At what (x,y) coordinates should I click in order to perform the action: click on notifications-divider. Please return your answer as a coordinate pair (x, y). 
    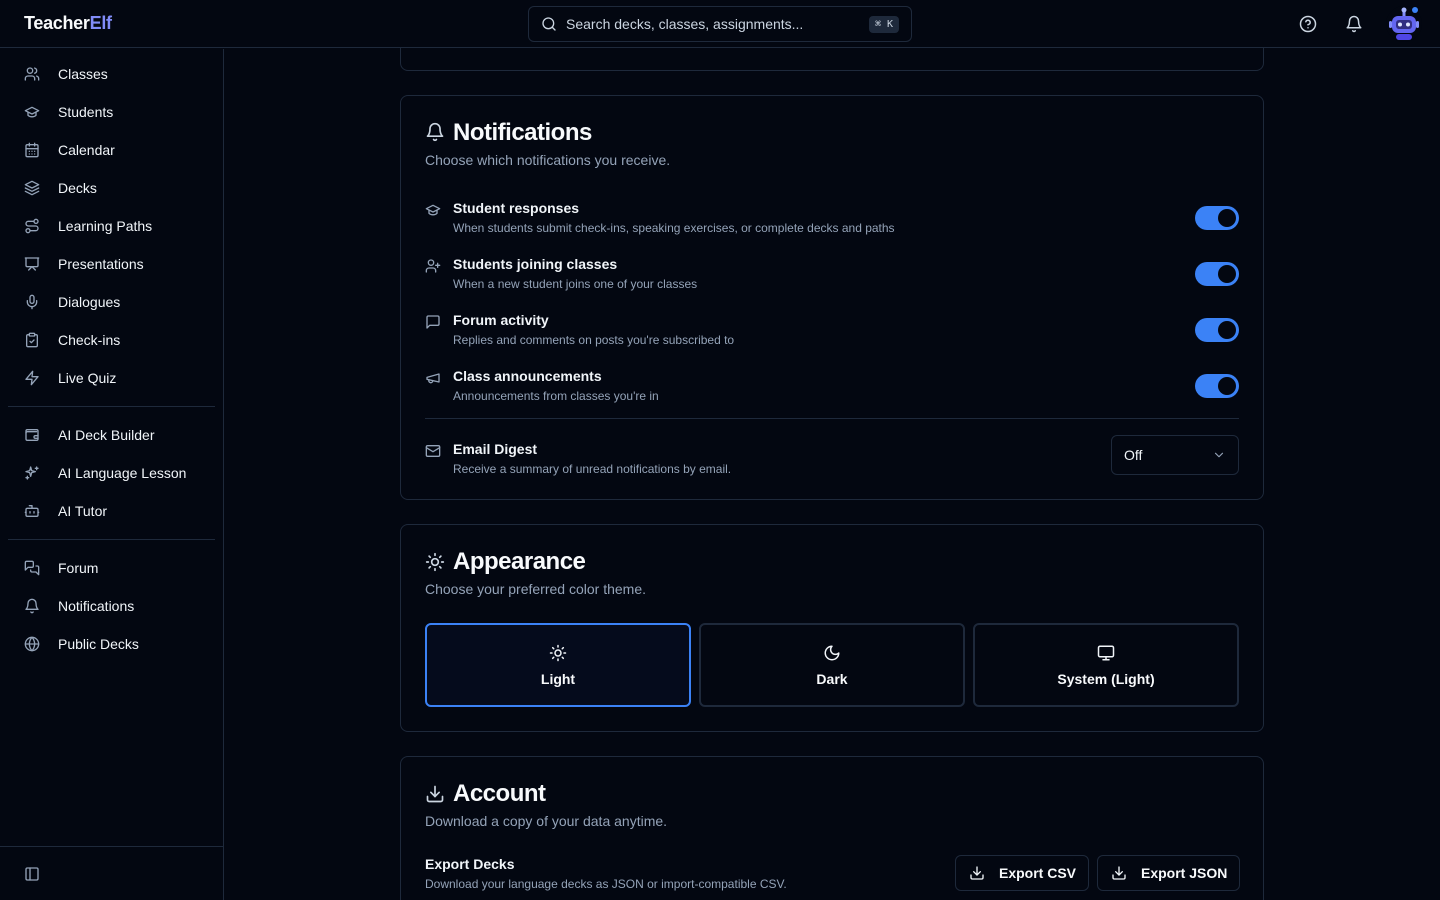
    Looking at the image, I should click on (832, 418).